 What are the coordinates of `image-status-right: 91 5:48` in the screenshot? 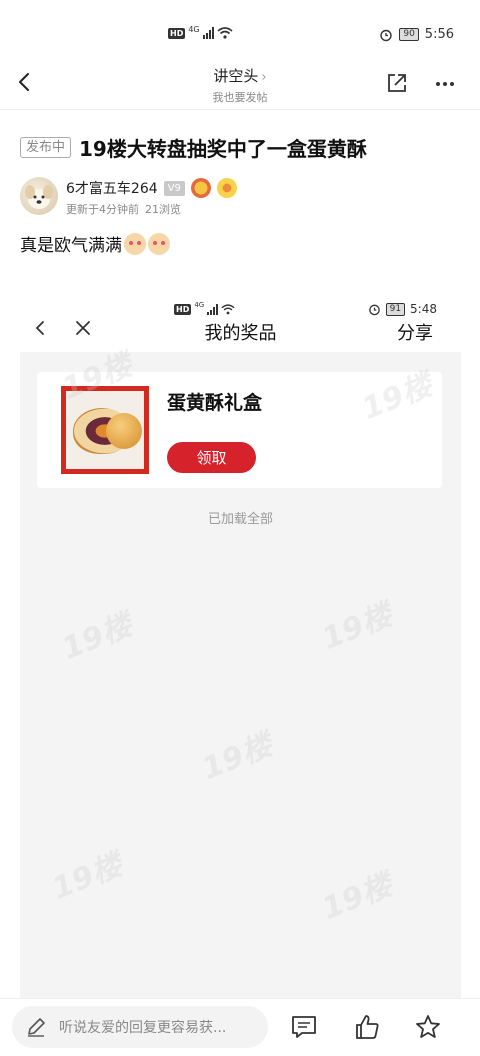 It's located at (402, 309).